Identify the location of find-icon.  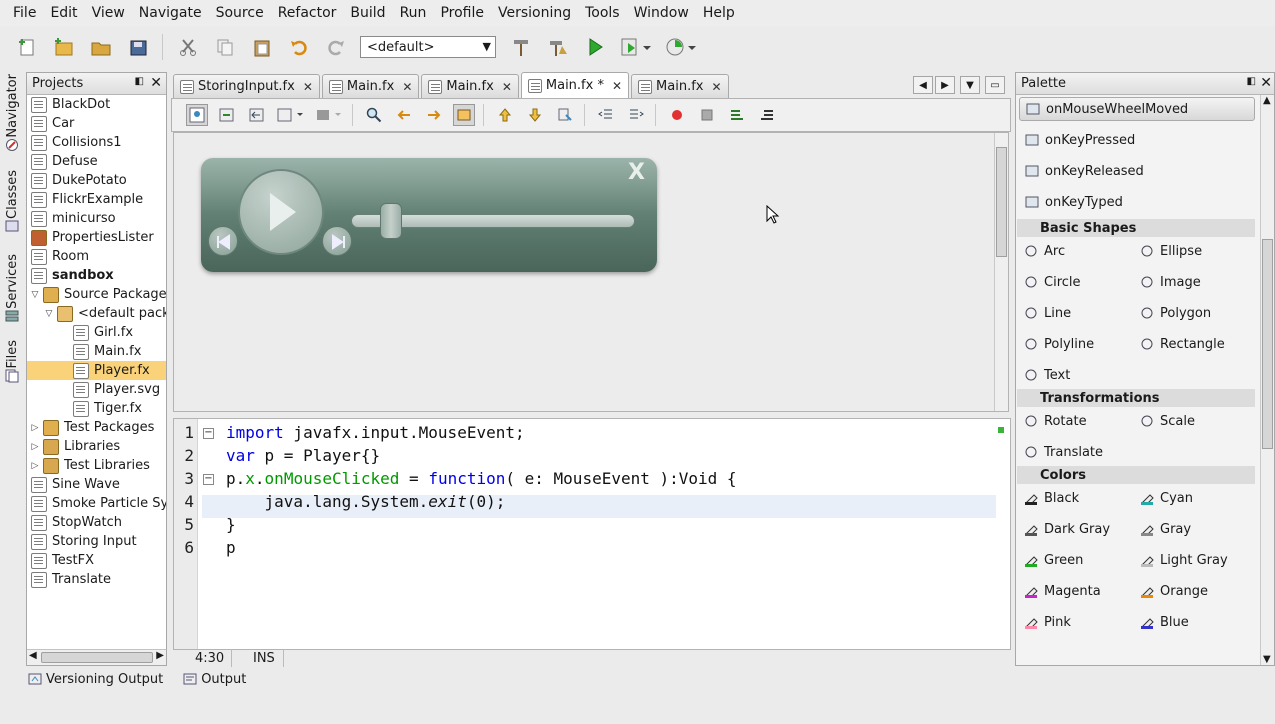
(374, 115).